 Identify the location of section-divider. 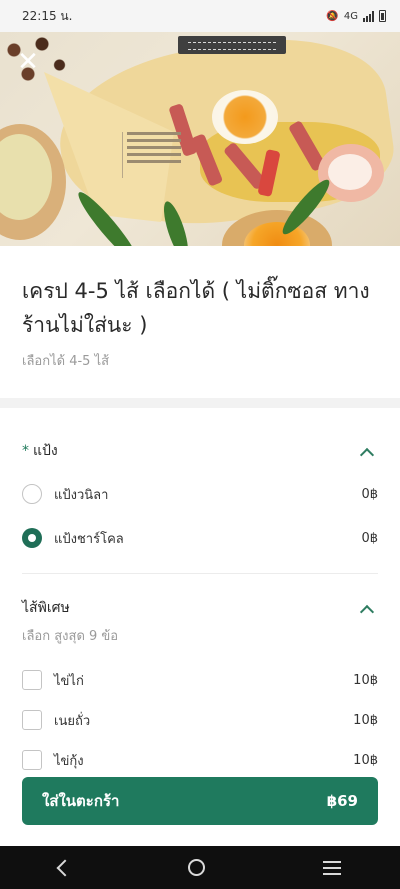
(200, 403).